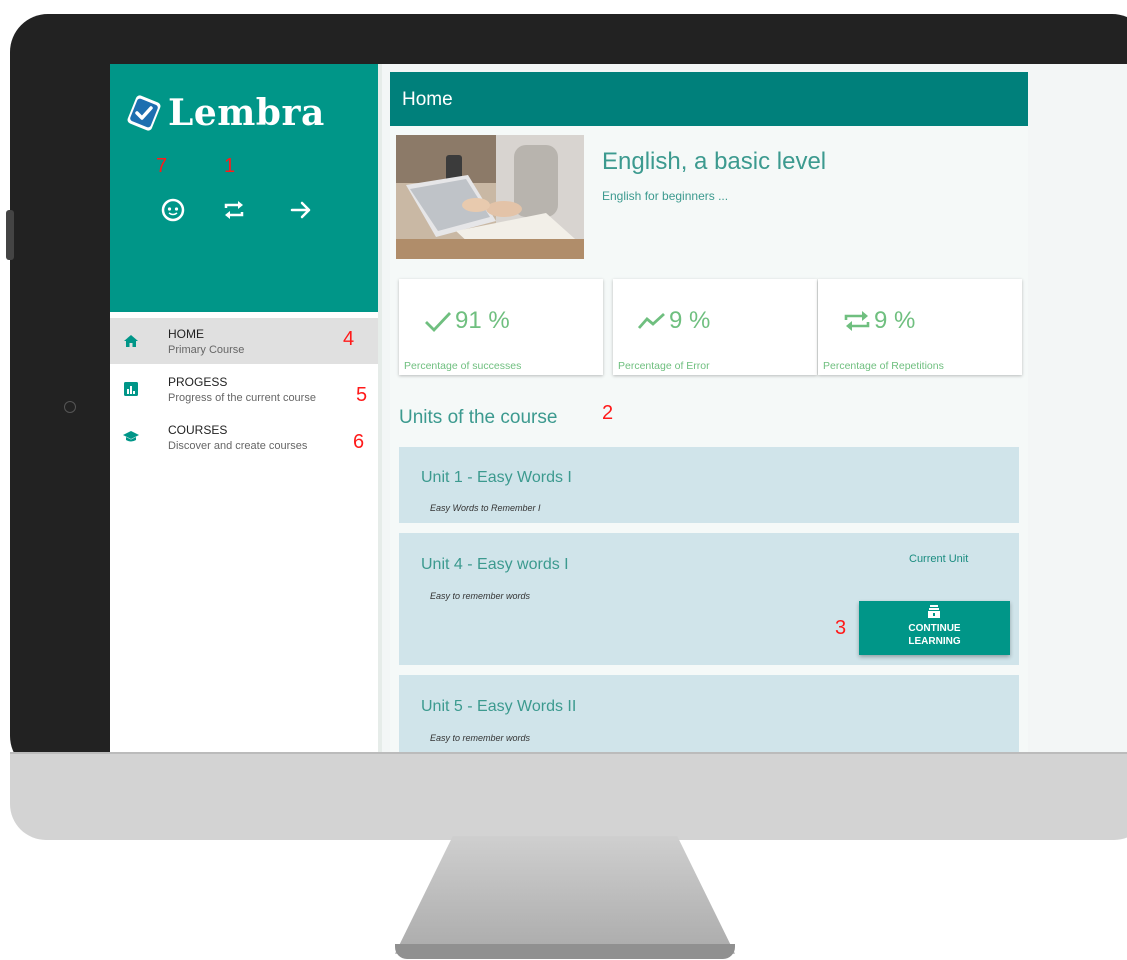  Describe the element at coordinates (934, 641) in the screenshot. I see `button-label-line2: LEARNING` at that location.